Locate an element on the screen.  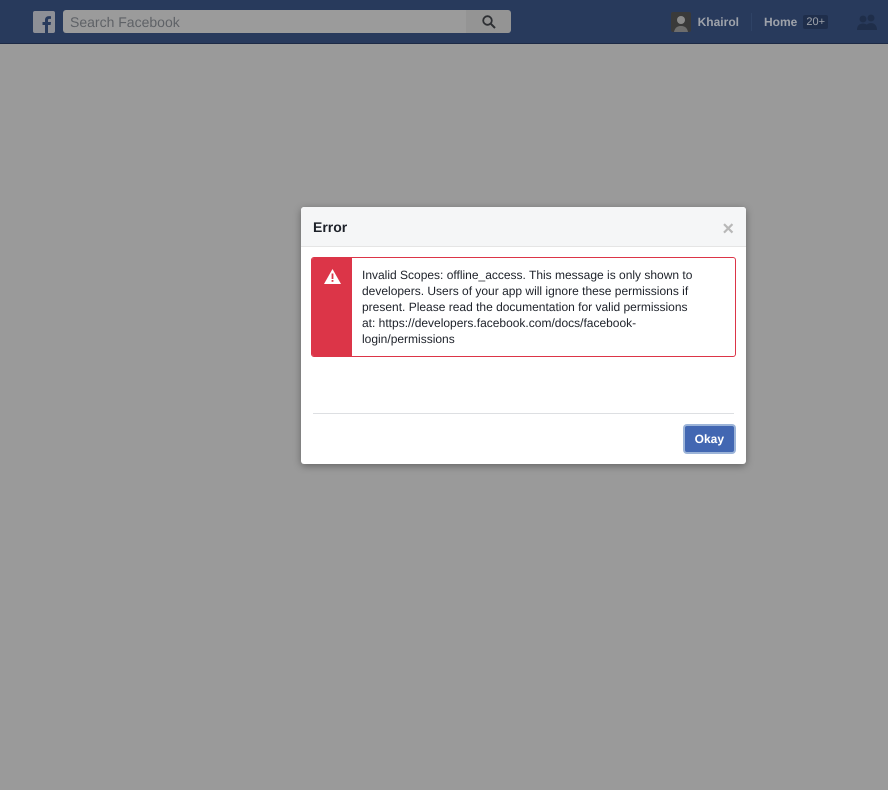
dialog-title: Error is located at coordinates (330, 226).